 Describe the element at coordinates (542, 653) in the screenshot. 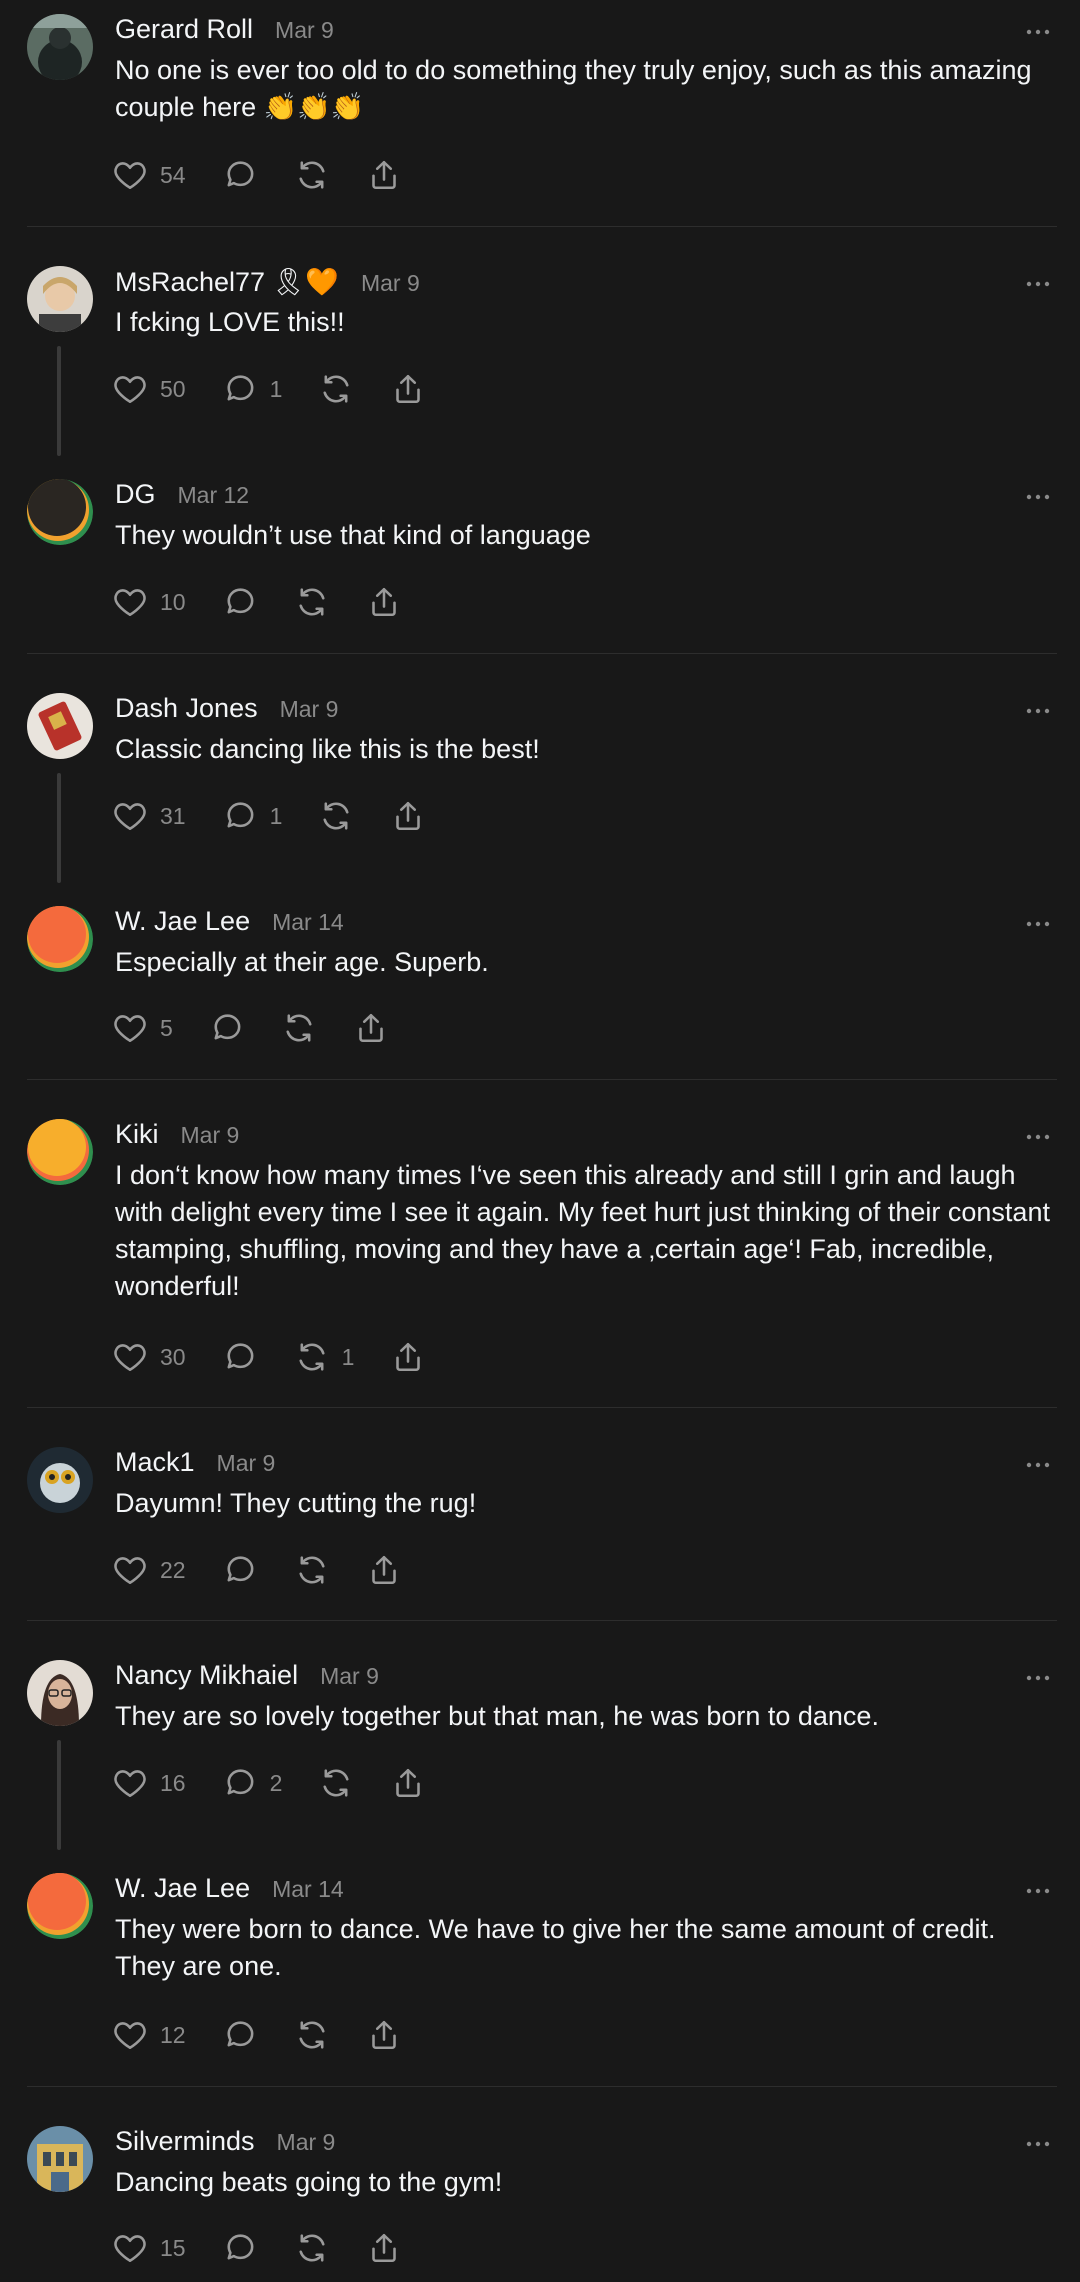

I see `divider` at that location.